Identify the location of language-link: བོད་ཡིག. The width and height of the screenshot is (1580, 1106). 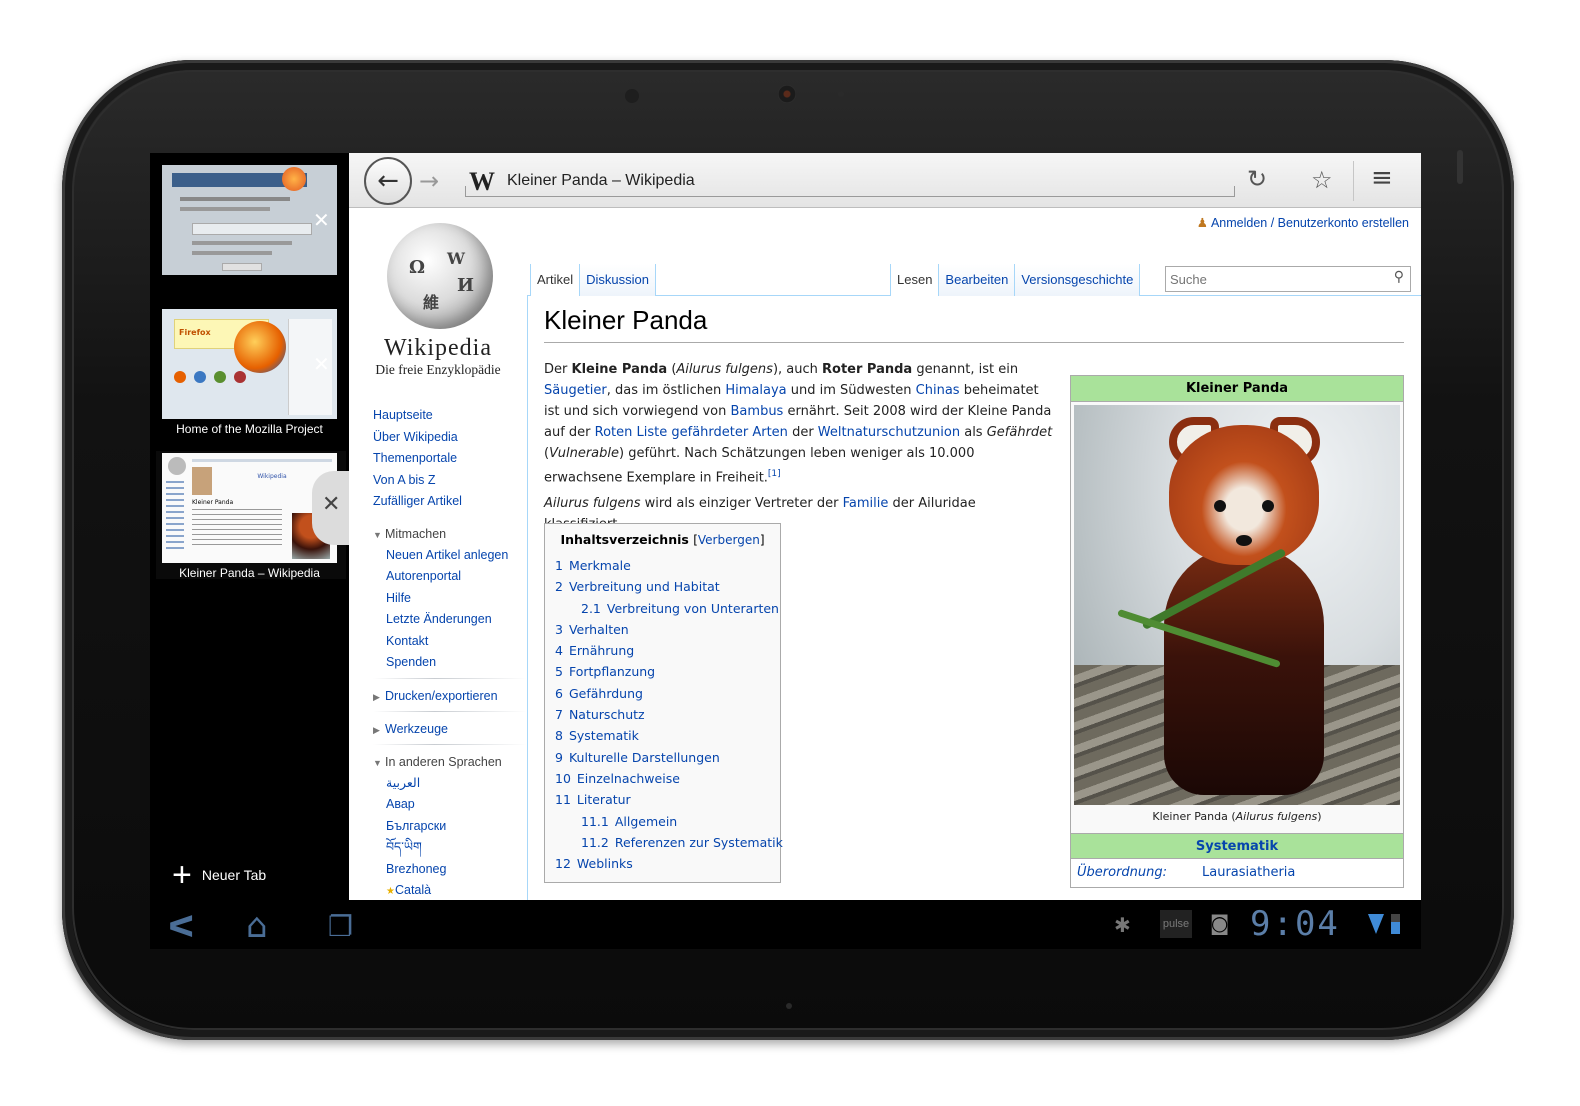
(456, 848).